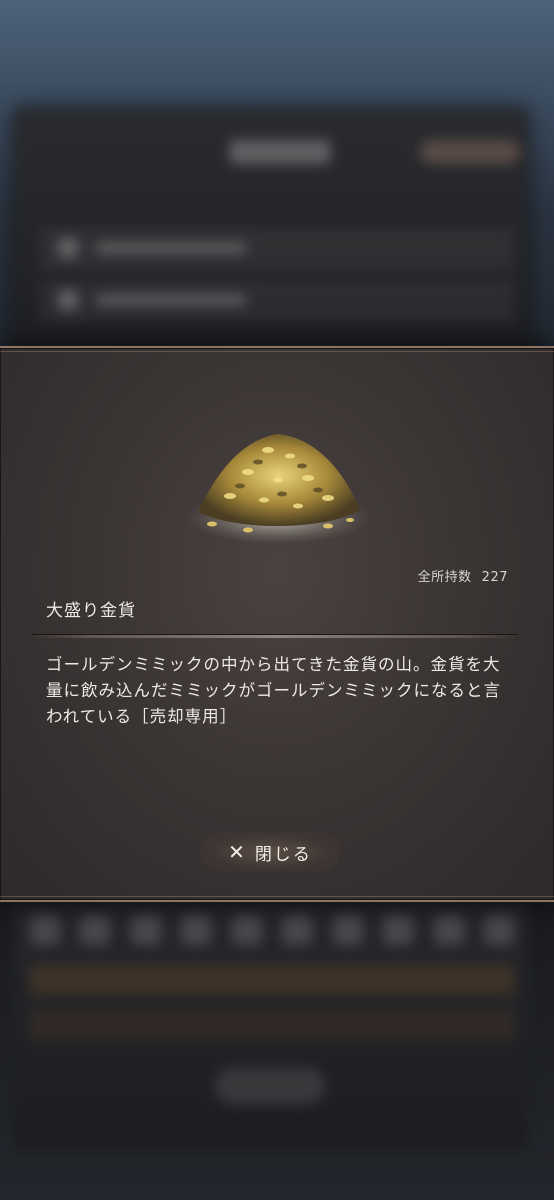 Image resolution: width=554 pixels, height=1200 pixels. I want to click on owned-count-label: 全所持数, so click(444, 577).